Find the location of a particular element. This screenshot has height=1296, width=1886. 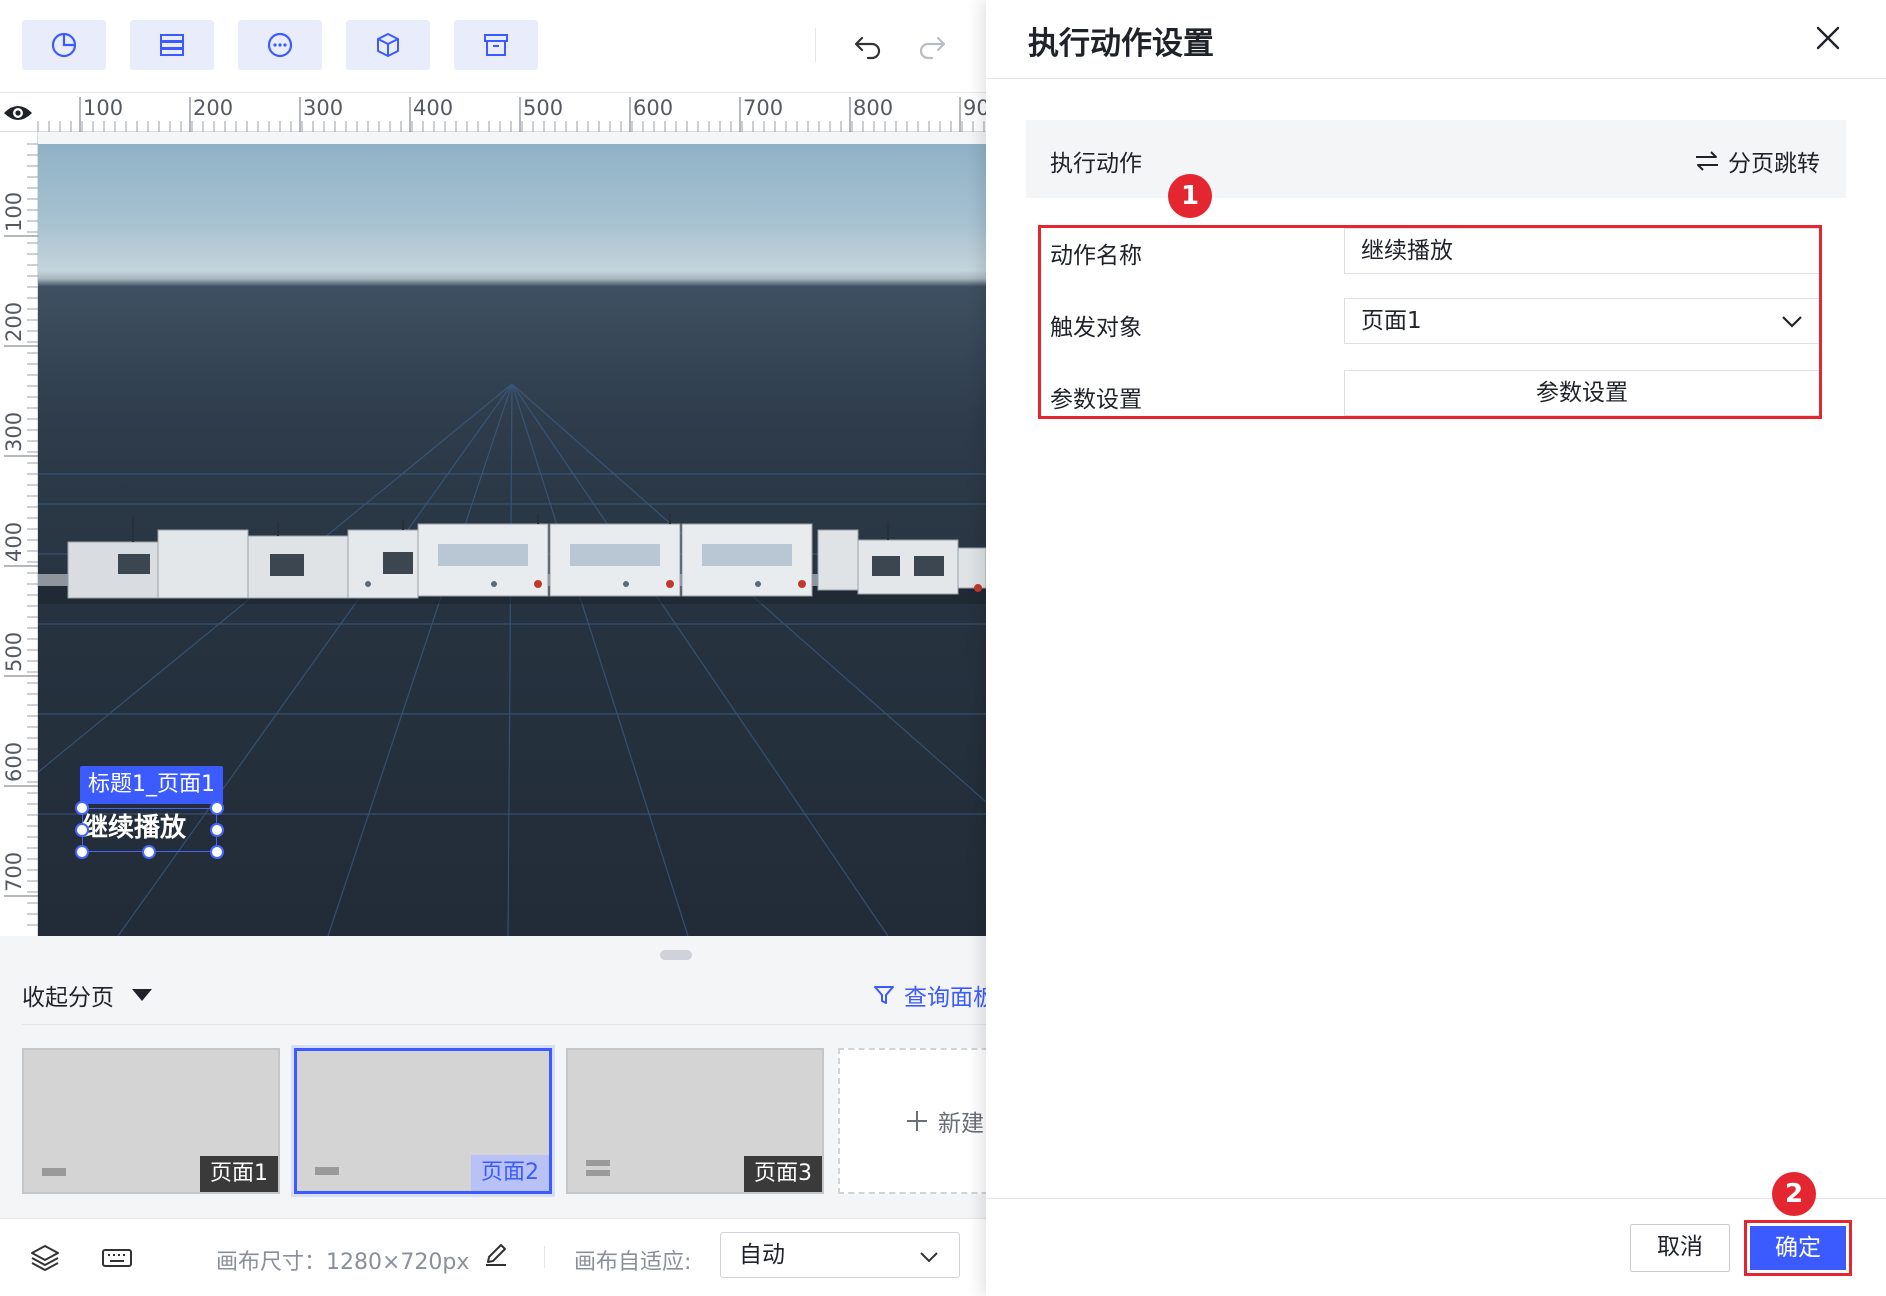

chevron-down-icon is located at coordinates (929, 1257).